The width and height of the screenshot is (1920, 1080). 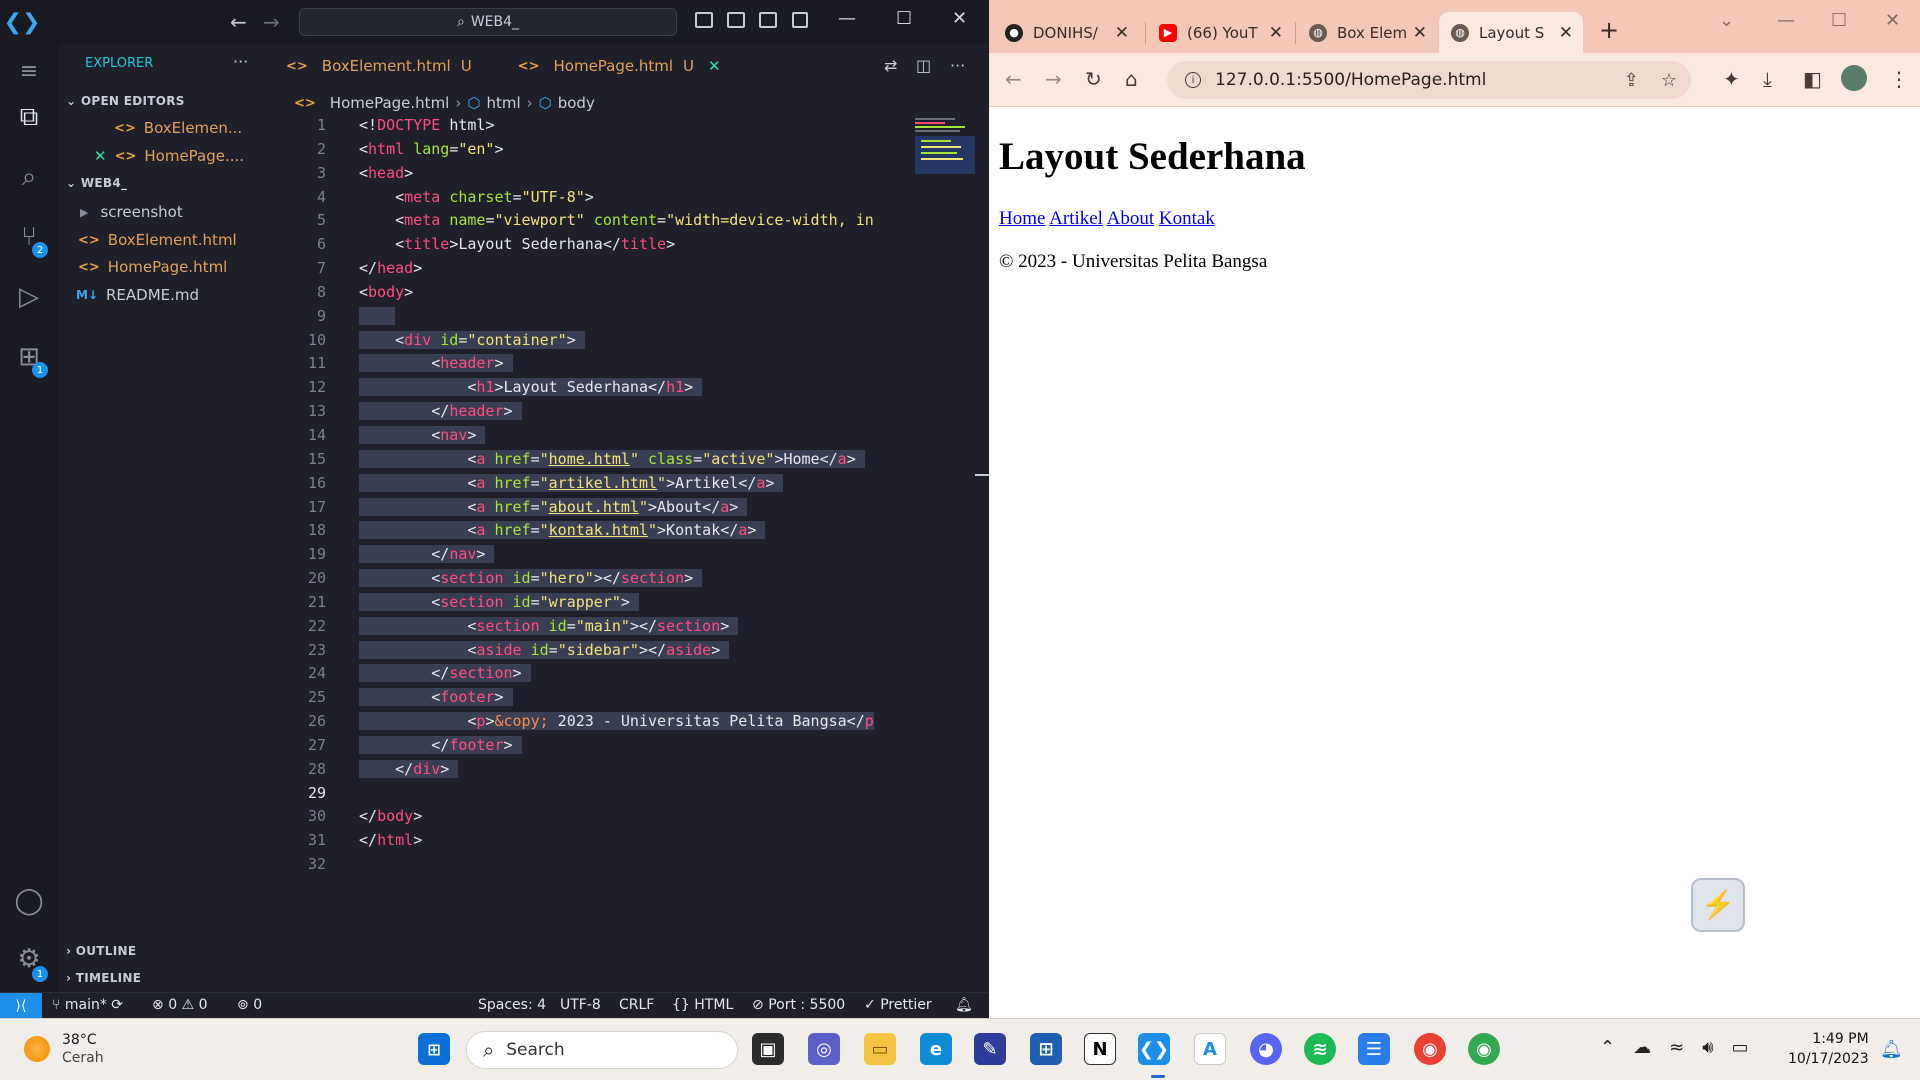 What do you see at coordinates (1076, 218) in the screenshot?
I see `nav-link-artikel: Artikel` at bounding box center [1076, 218].